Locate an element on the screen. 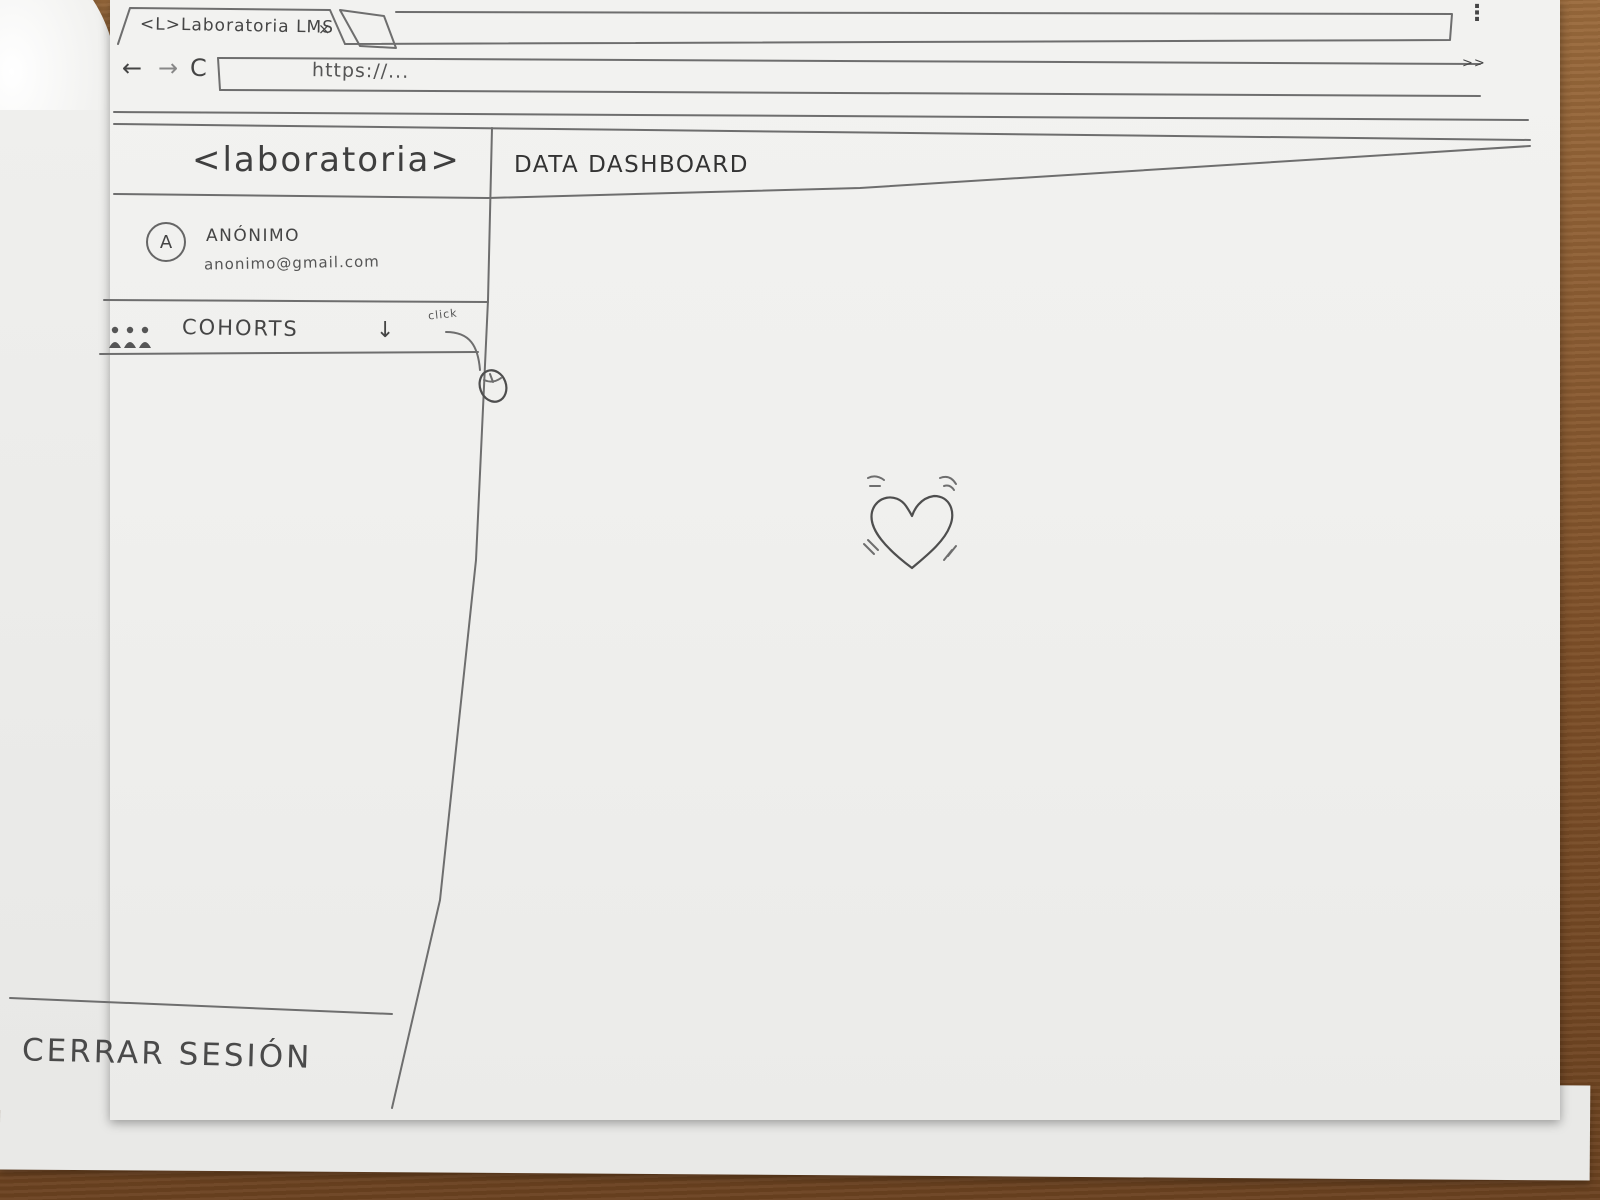 The height and width of the screenshot is (1200, 1600). extensions-more-icon: >> is located at coordinates (1474, 63).